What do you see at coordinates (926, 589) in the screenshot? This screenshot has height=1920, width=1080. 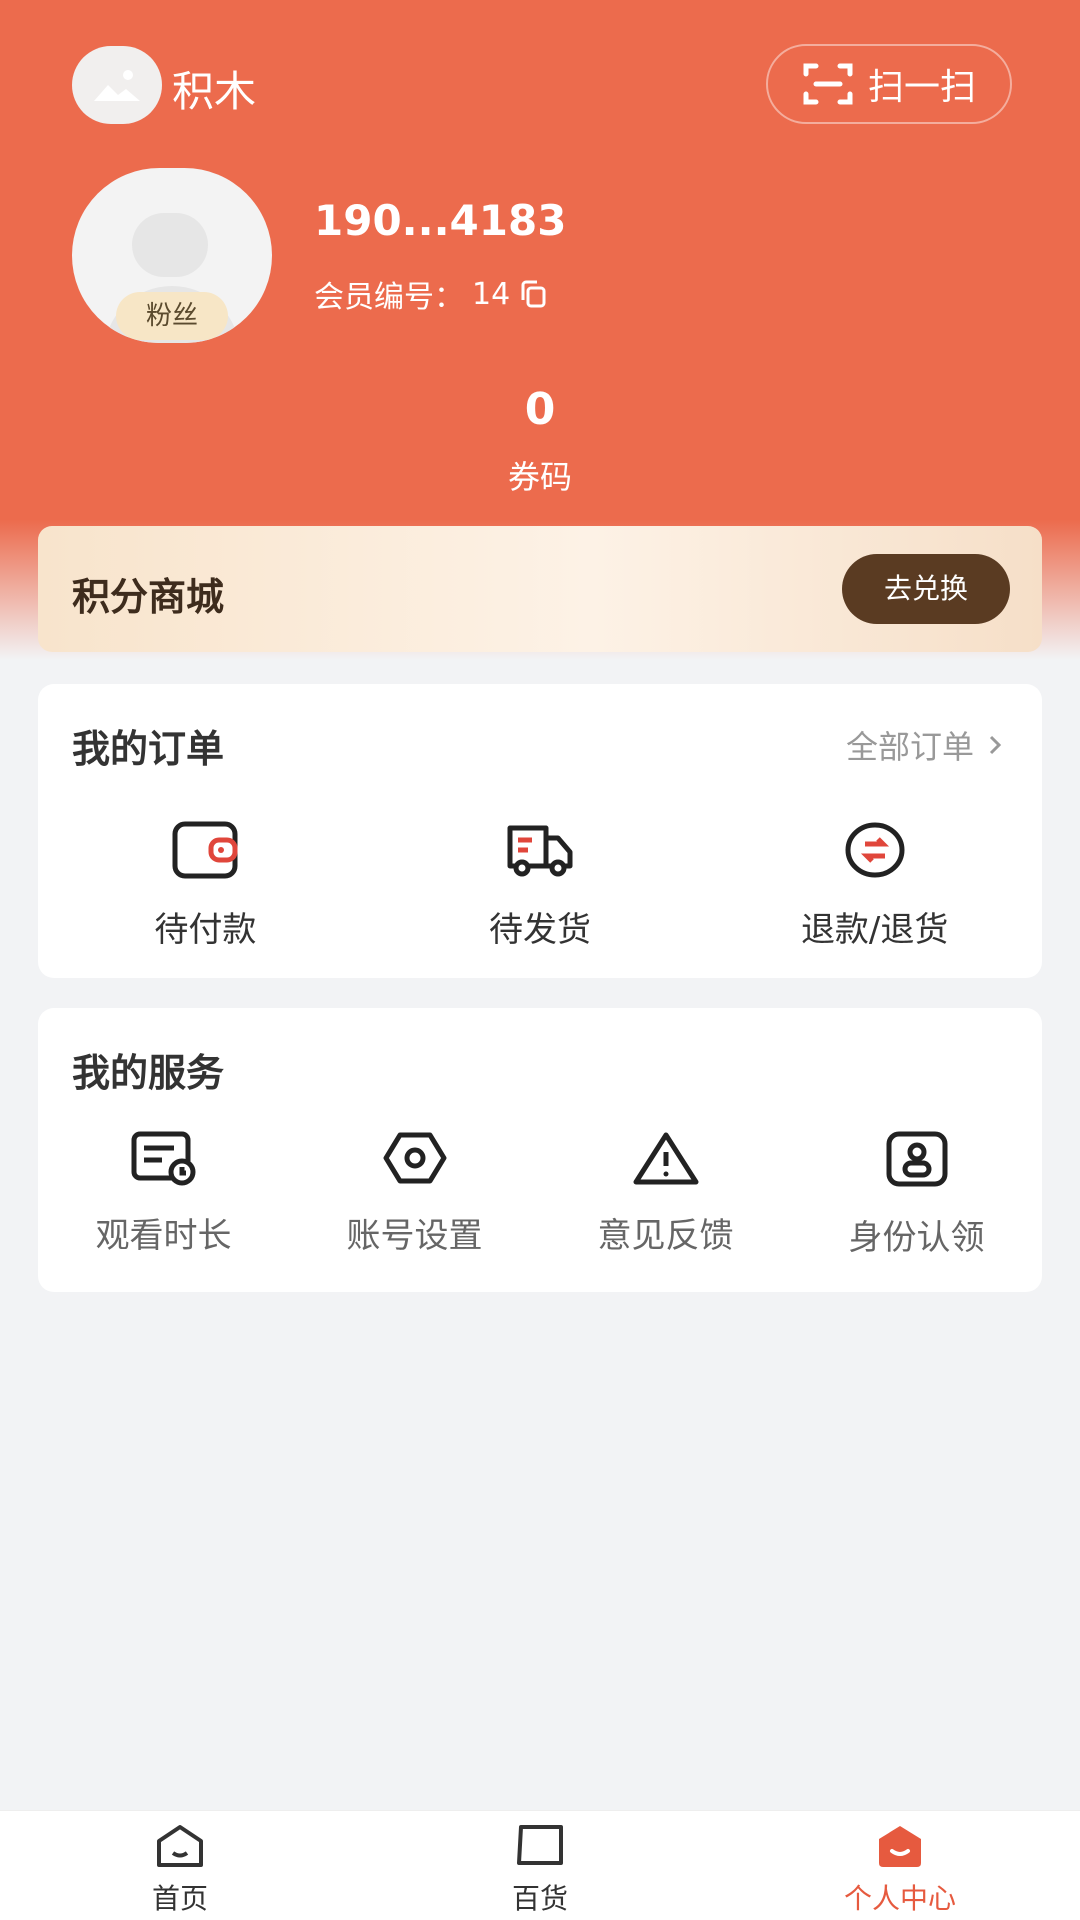 I see `redeem-button: 去兑换` at bounding box center [926, 589].